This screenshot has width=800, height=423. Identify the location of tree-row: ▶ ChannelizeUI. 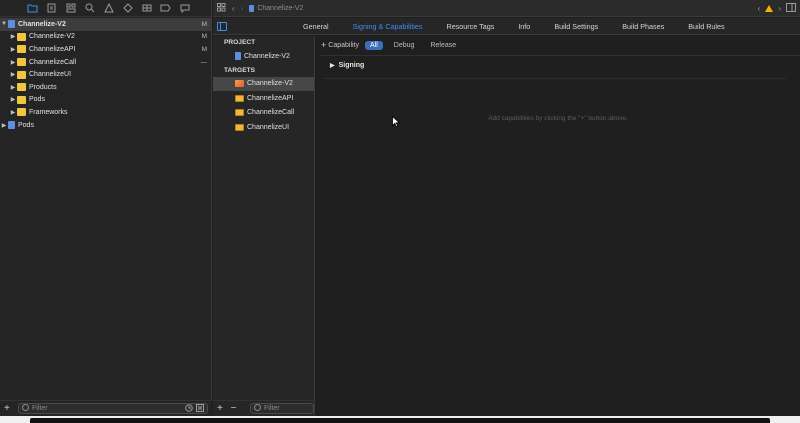
(105, 74).